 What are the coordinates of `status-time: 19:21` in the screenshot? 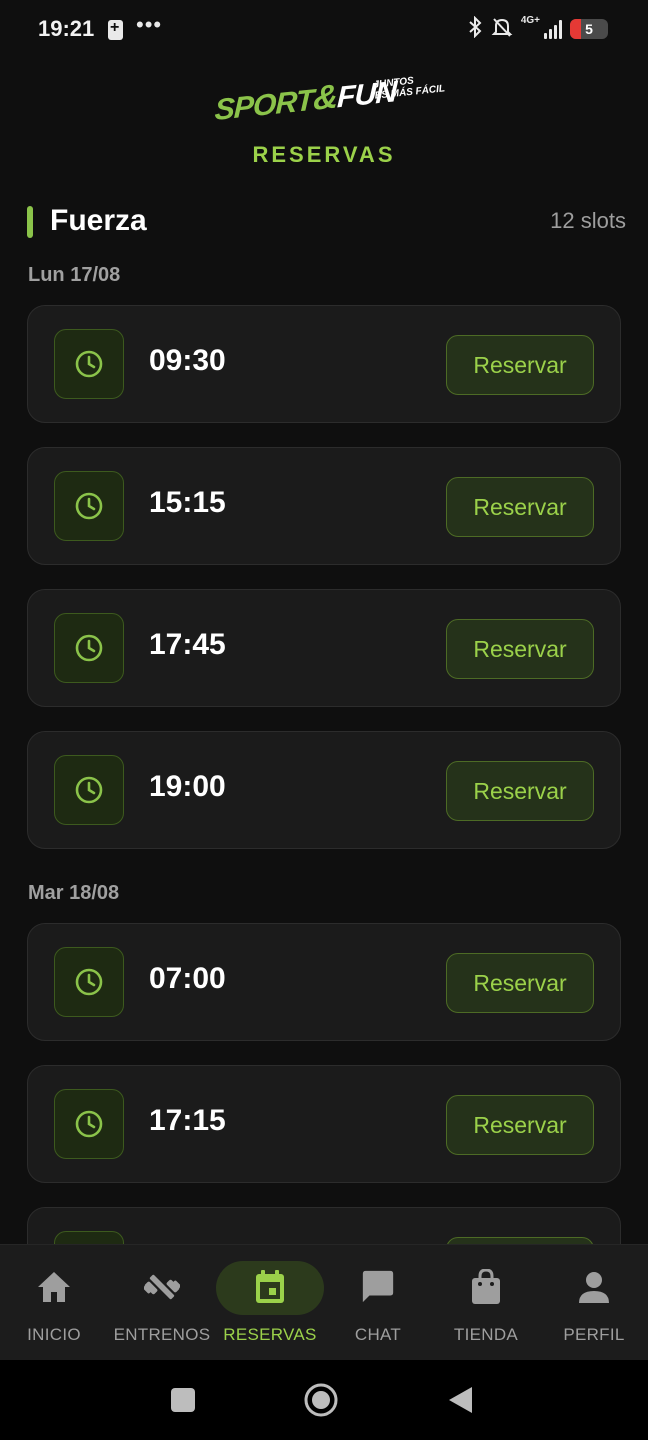 It's located at (66, 28).